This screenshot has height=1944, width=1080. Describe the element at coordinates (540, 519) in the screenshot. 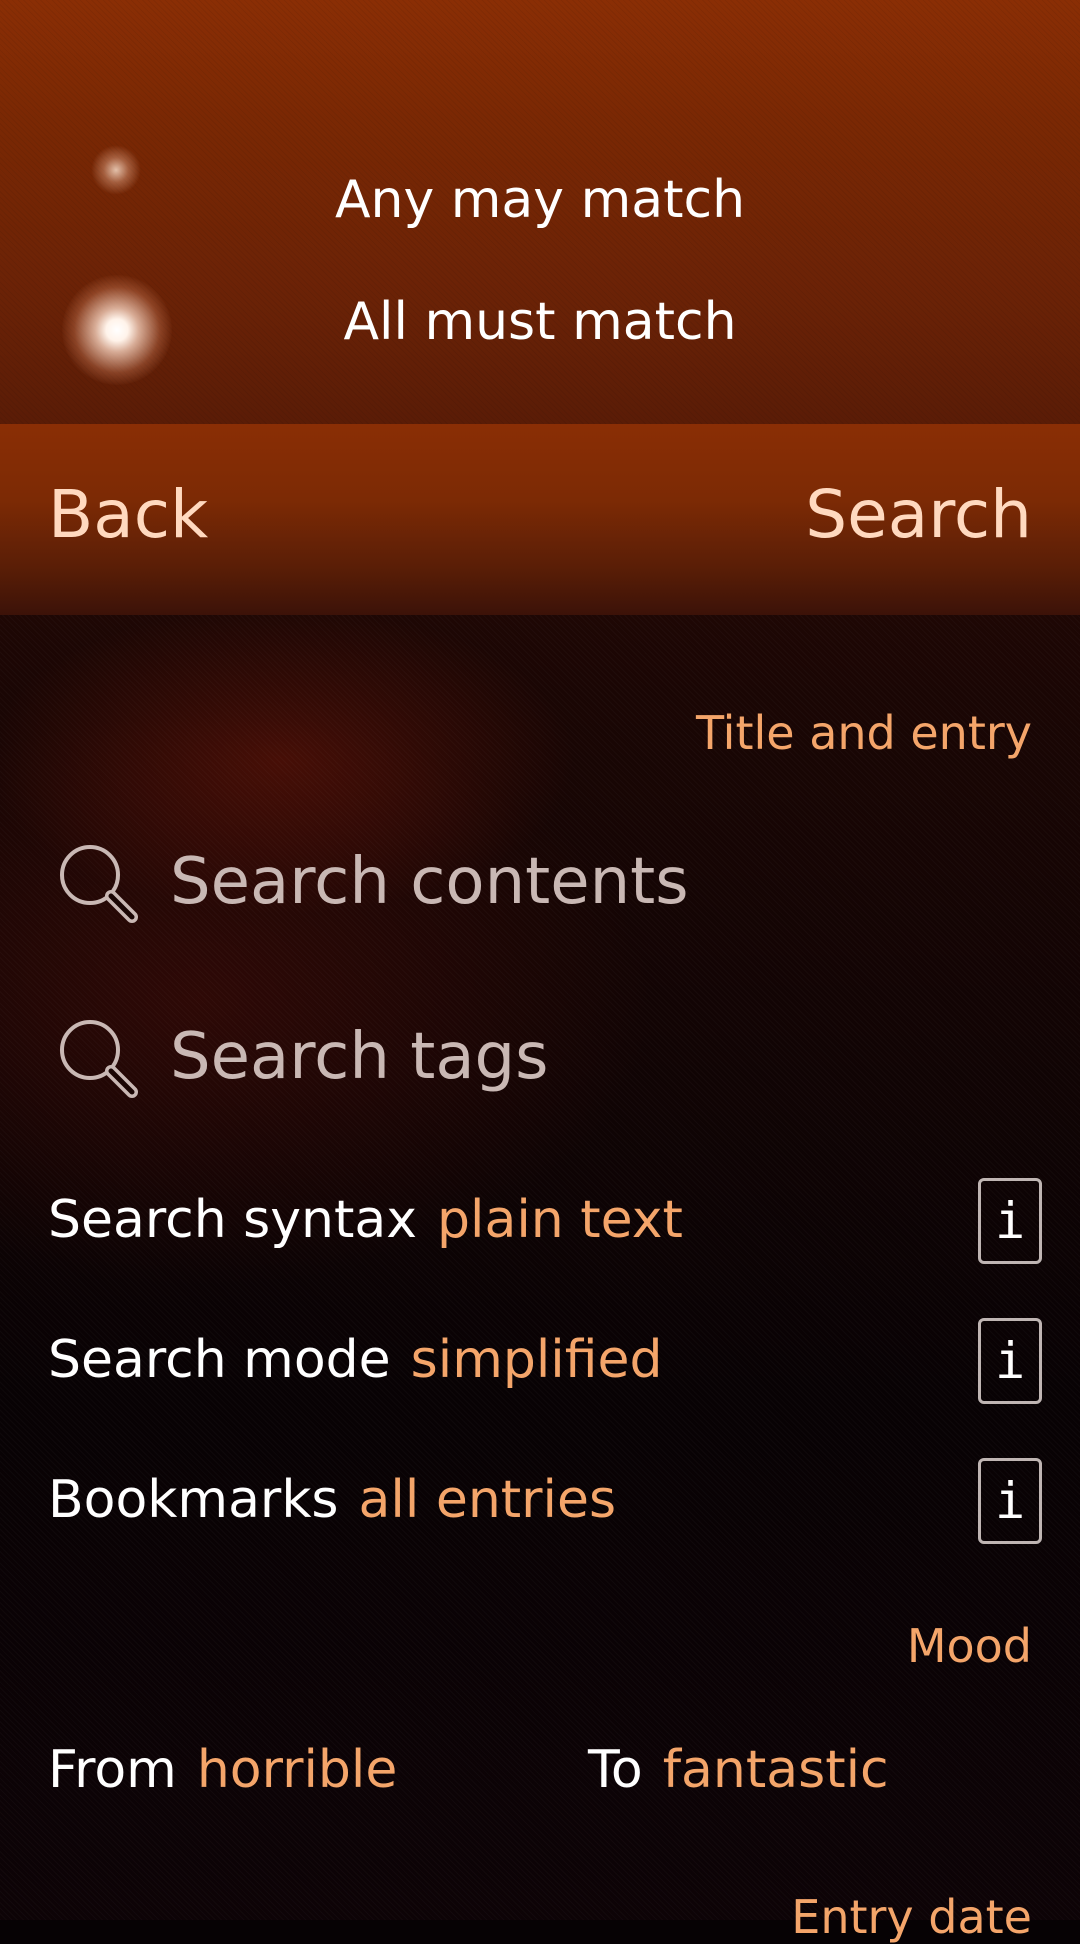

I see `dialog-header: Back Search` at that location.